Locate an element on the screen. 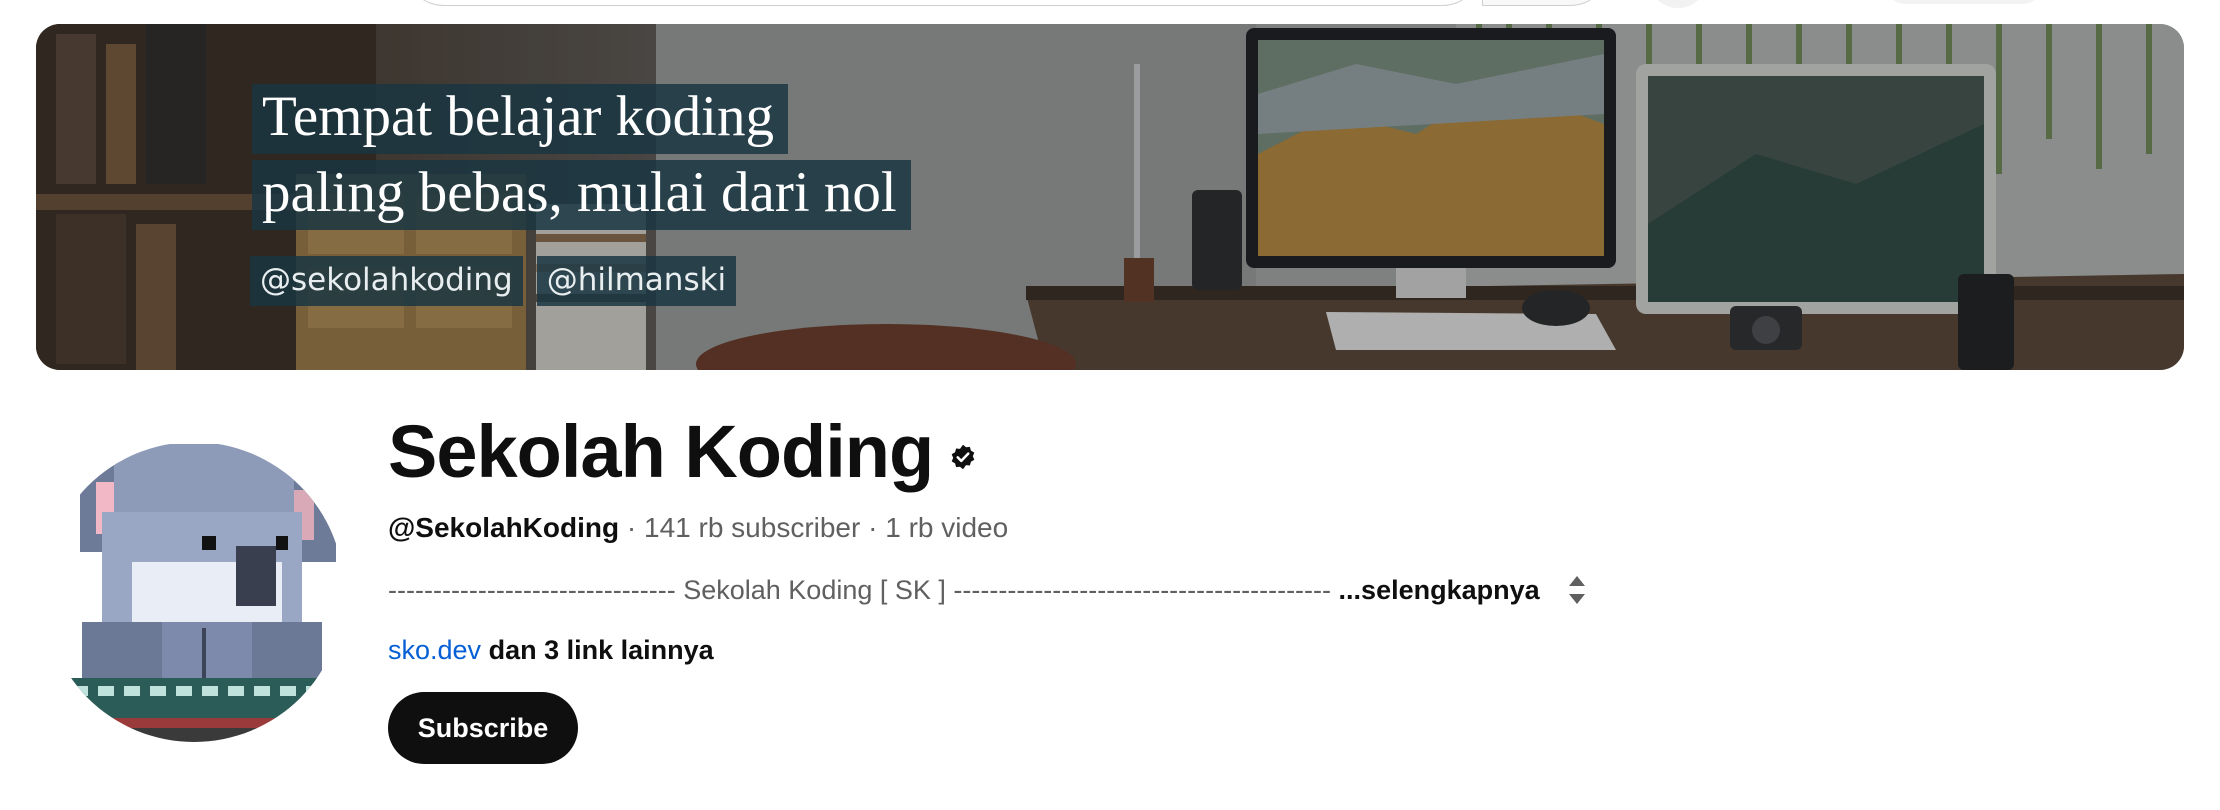  masthead is located at coordinates (1110, 12).